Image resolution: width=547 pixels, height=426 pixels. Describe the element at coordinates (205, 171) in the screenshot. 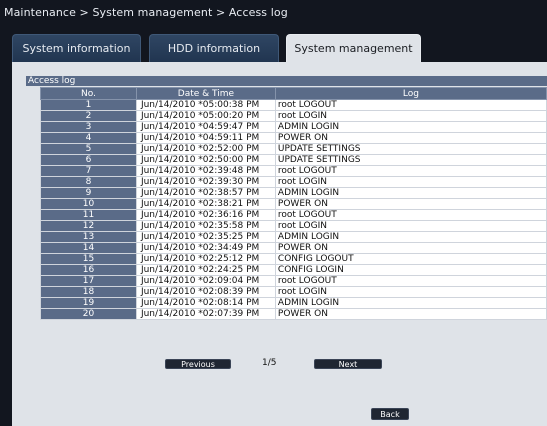

I see `row-date-time: Jun/14/2010 *02:39:48 PM` at that location.